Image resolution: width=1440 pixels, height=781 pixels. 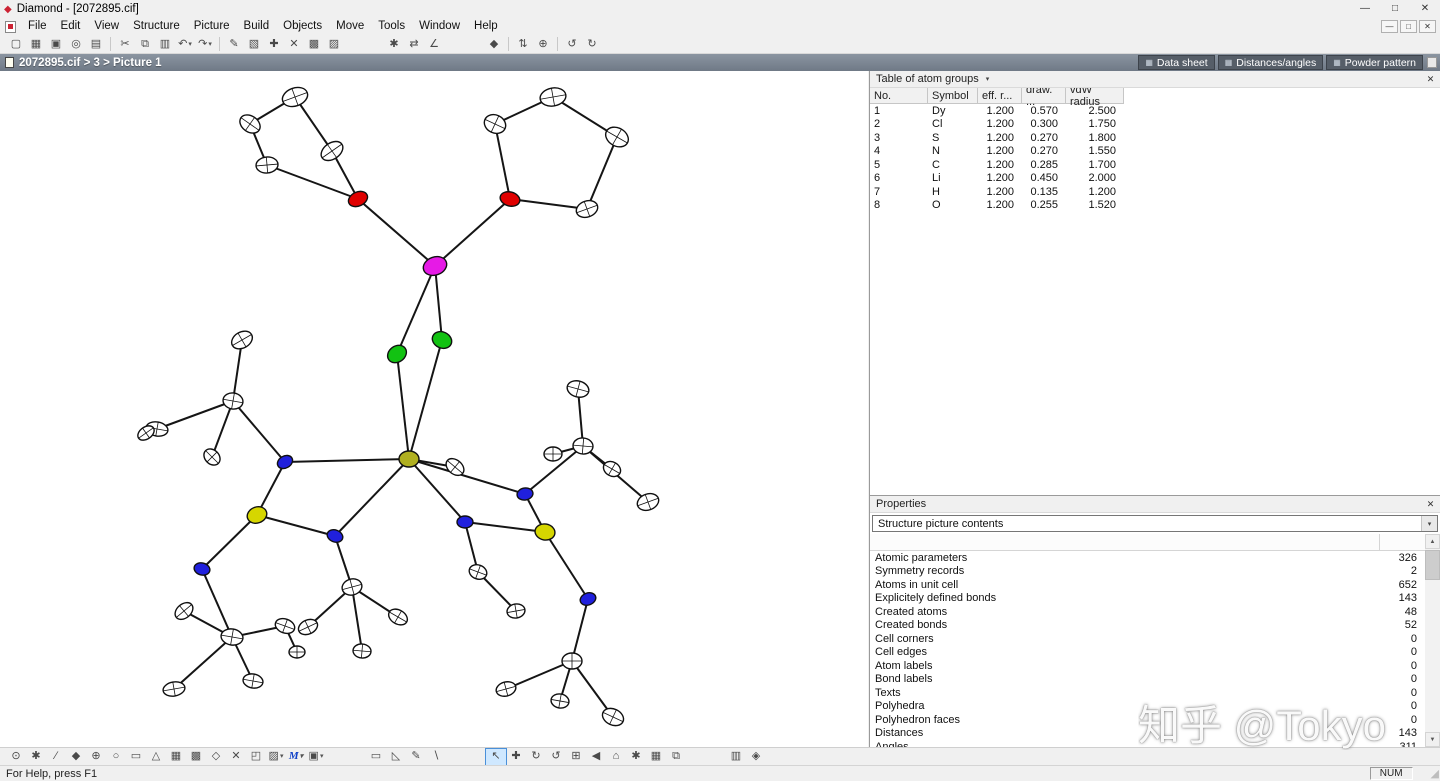 What do you see at coordinates (1435, 773) in the screenshot?
I see `resize-grip-icon: ◢` at bounding box center [1435, 773].